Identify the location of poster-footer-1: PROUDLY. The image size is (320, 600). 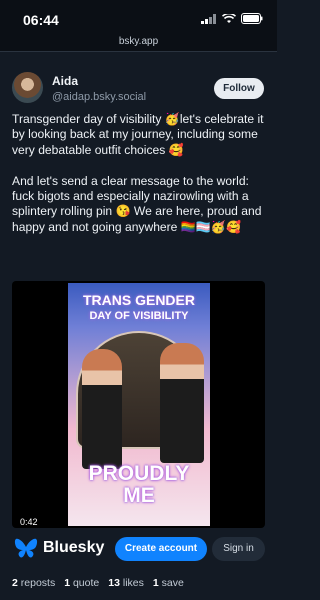
(139, 473).